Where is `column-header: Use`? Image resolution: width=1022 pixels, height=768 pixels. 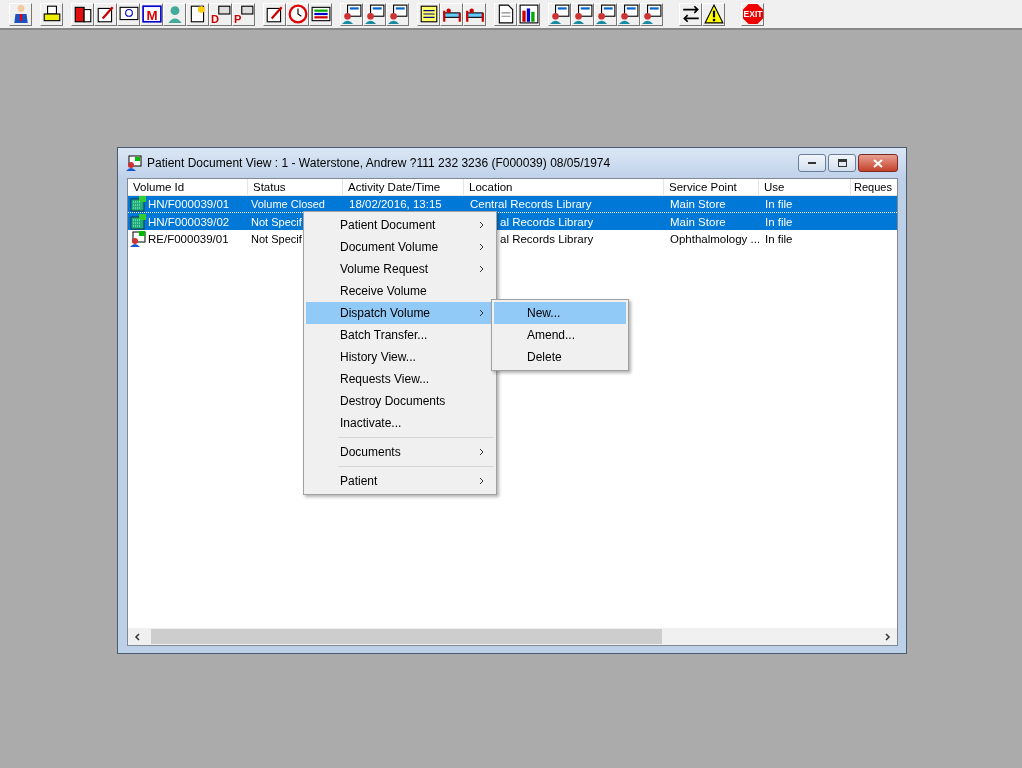 column-header: Use is located at coordinates (805, 187).